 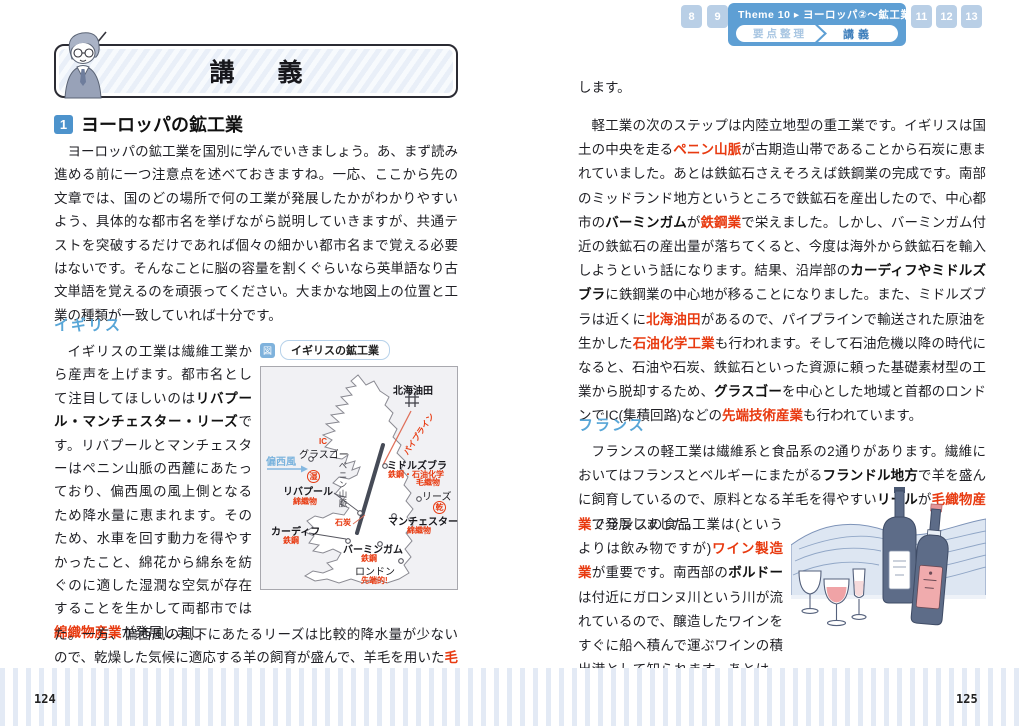 What do you see at coordinates (511, 697) in the screenshot?
I see `footer-stripes` at bounding box center [511, 697].